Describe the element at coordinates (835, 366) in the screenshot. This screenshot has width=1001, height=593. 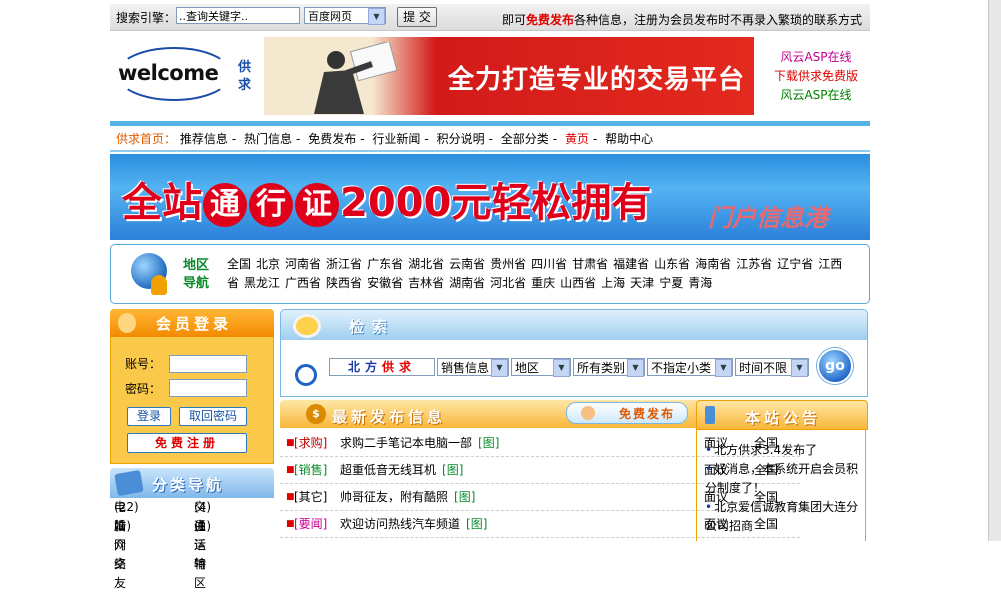
I see `go-button: go` at that location.